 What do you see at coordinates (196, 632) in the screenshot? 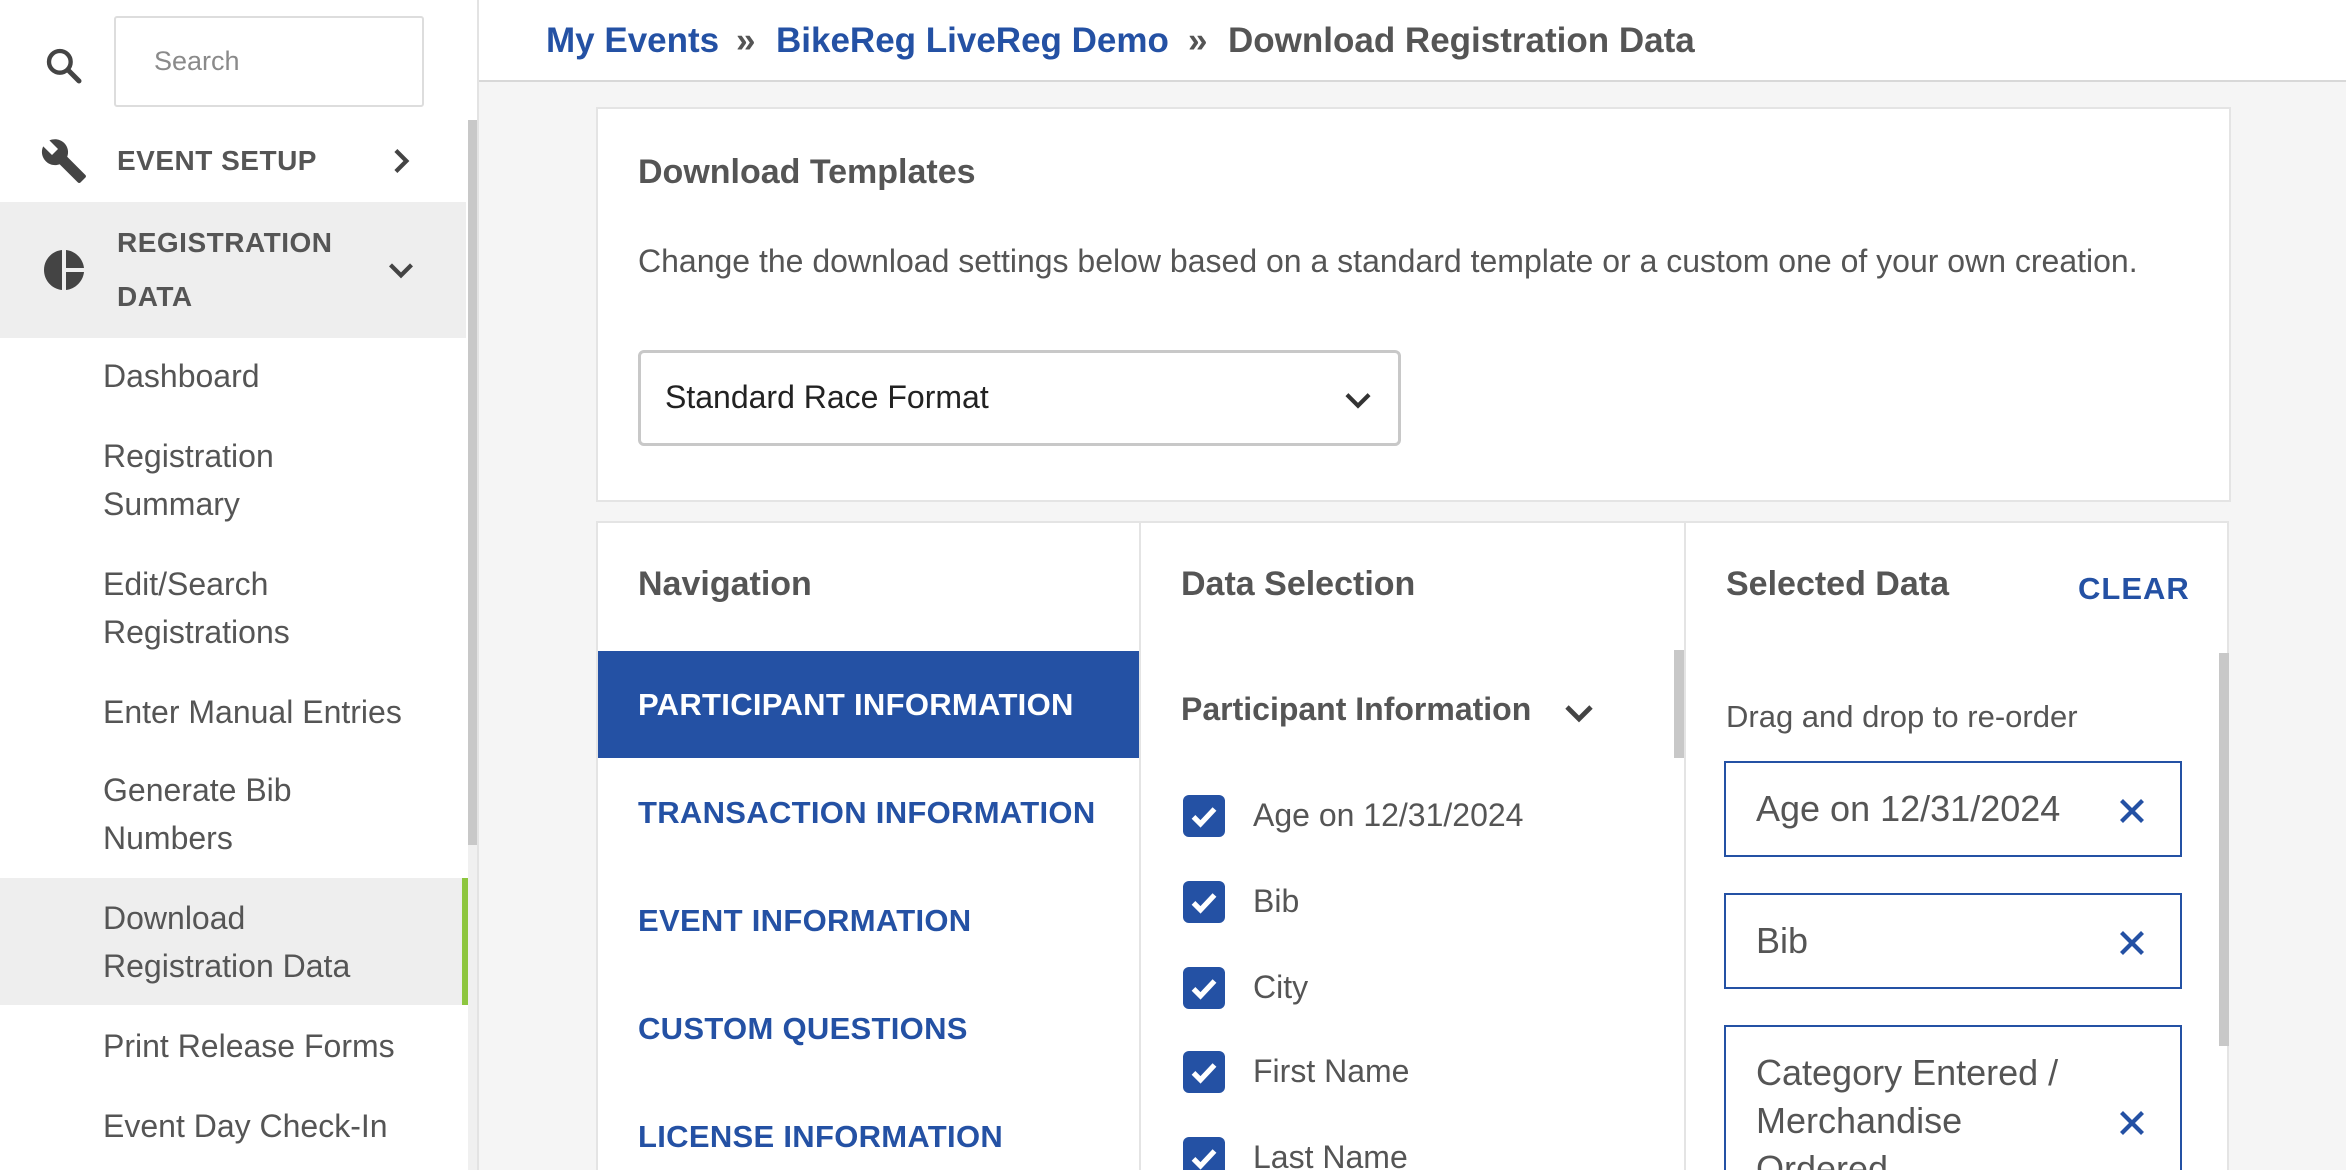
I see `sidebar-item-label: Registrations` at bounding box center [196, 632].